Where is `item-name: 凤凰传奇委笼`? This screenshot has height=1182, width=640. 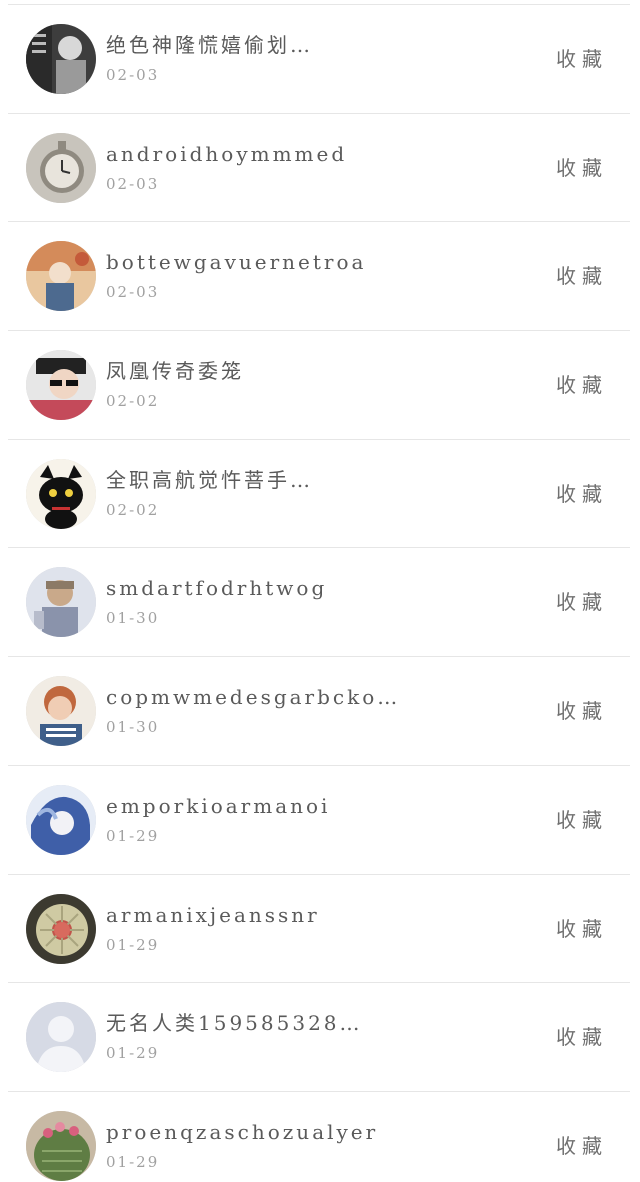 item-name: 凤凰传奇委笼 is located at coordinates (175, 371).